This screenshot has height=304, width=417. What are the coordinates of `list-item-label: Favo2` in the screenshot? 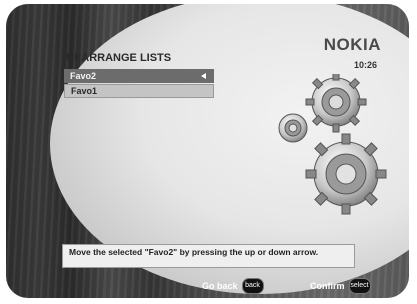 It's located at (83, 76).